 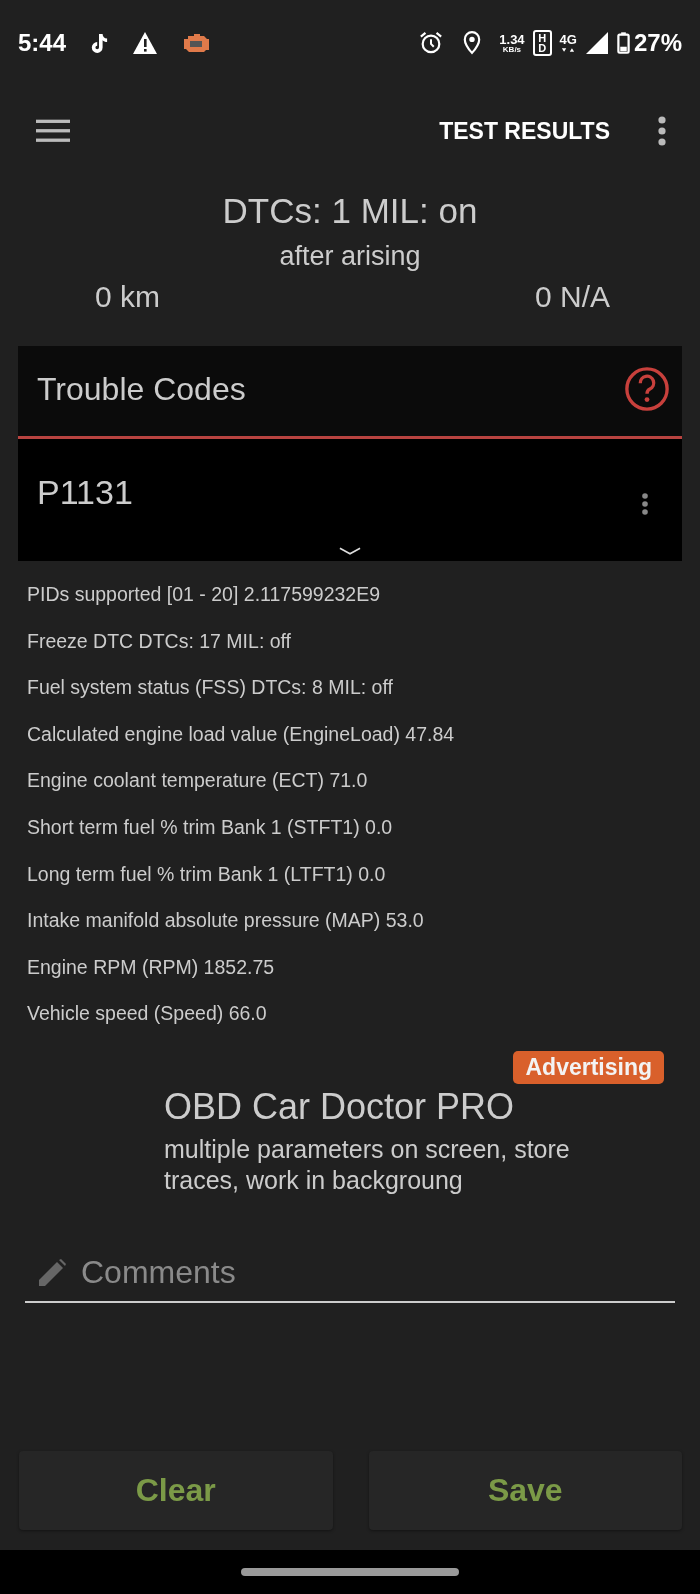 I want to click on warning-icon, so click(x=145, y=43).